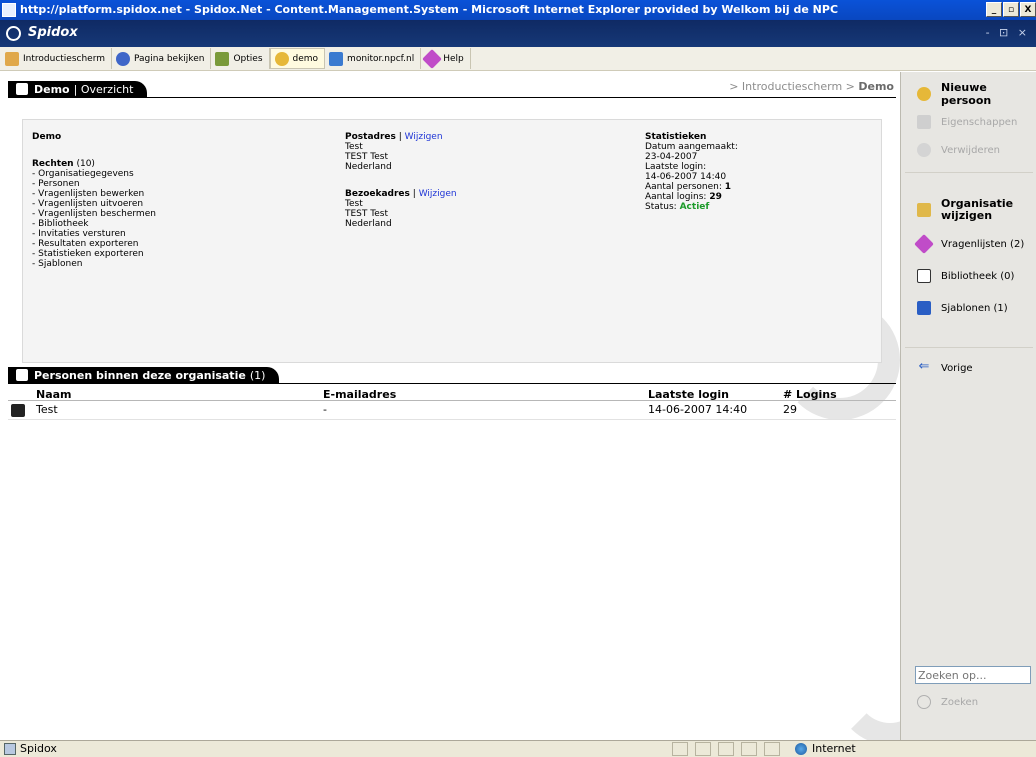 This screenshot has height=757, width=1036. Describe the element at coordinates (53, 32) in the screenshot. I see `app-name: Spidox` at that location.